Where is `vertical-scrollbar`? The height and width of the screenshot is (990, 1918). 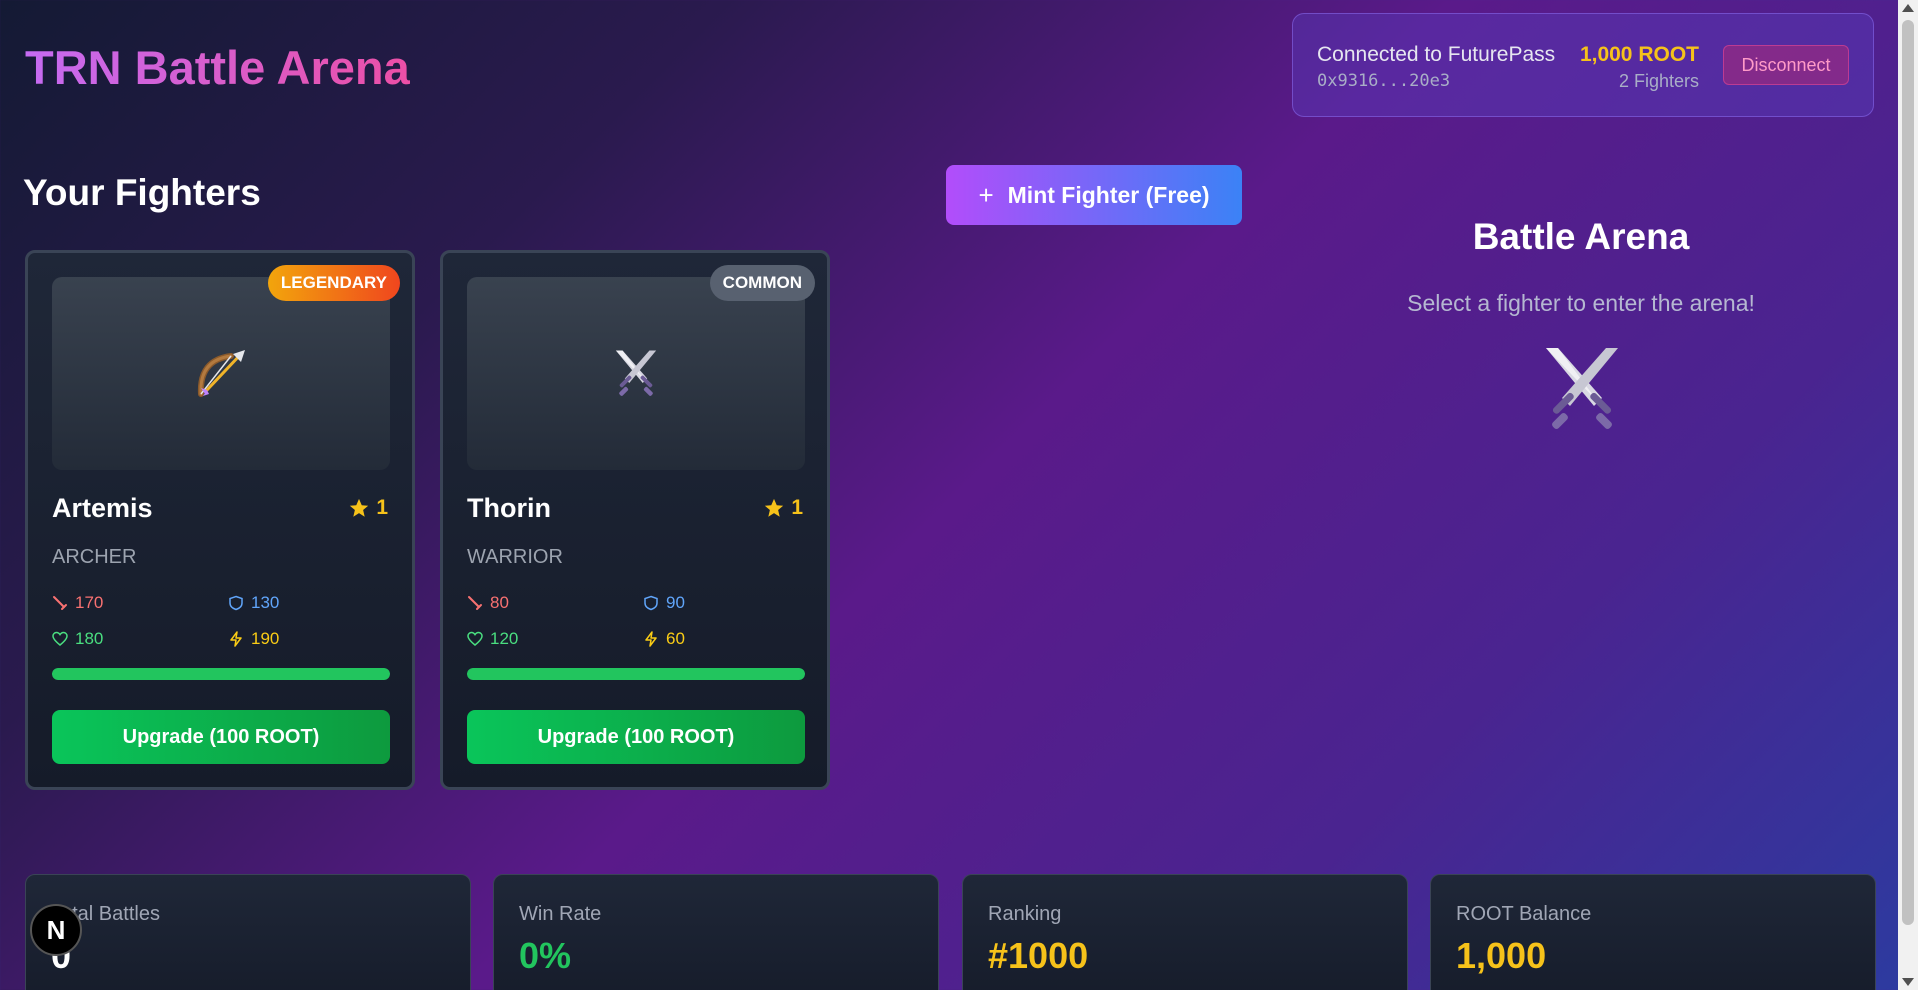 vertical-scrollbar is located at coordinates (1908, 495).